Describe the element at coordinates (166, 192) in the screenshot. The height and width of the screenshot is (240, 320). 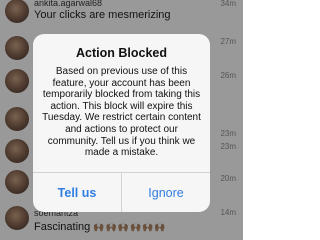
I see `ignore-button: Ignore` at that location.